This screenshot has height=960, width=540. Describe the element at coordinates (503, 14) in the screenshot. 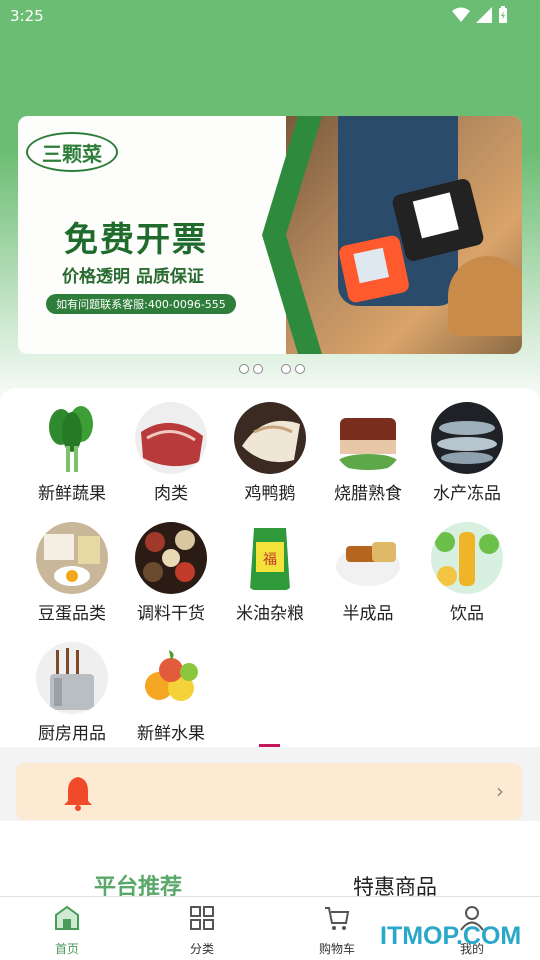

I see `battery-icon` at that location.